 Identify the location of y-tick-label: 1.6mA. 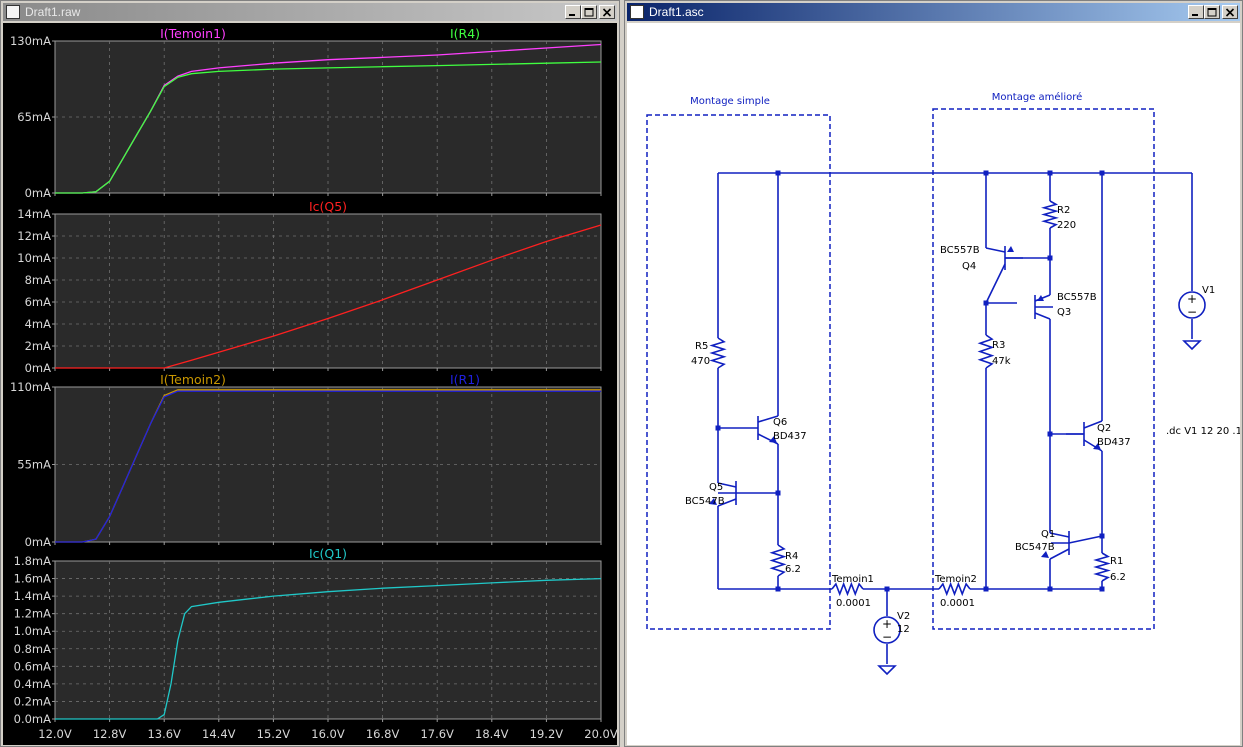
(32, 579).